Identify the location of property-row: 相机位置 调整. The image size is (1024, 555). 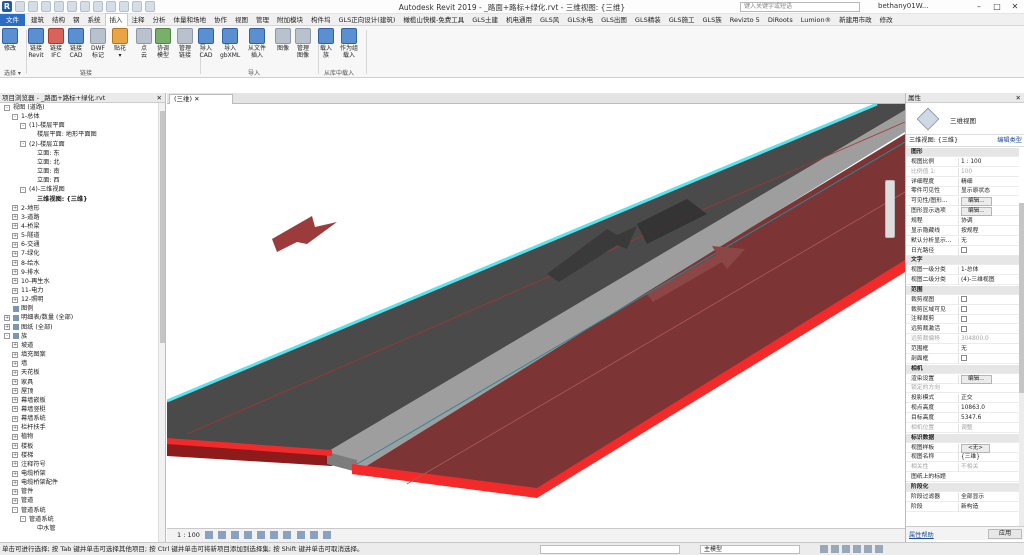
(962, 428).